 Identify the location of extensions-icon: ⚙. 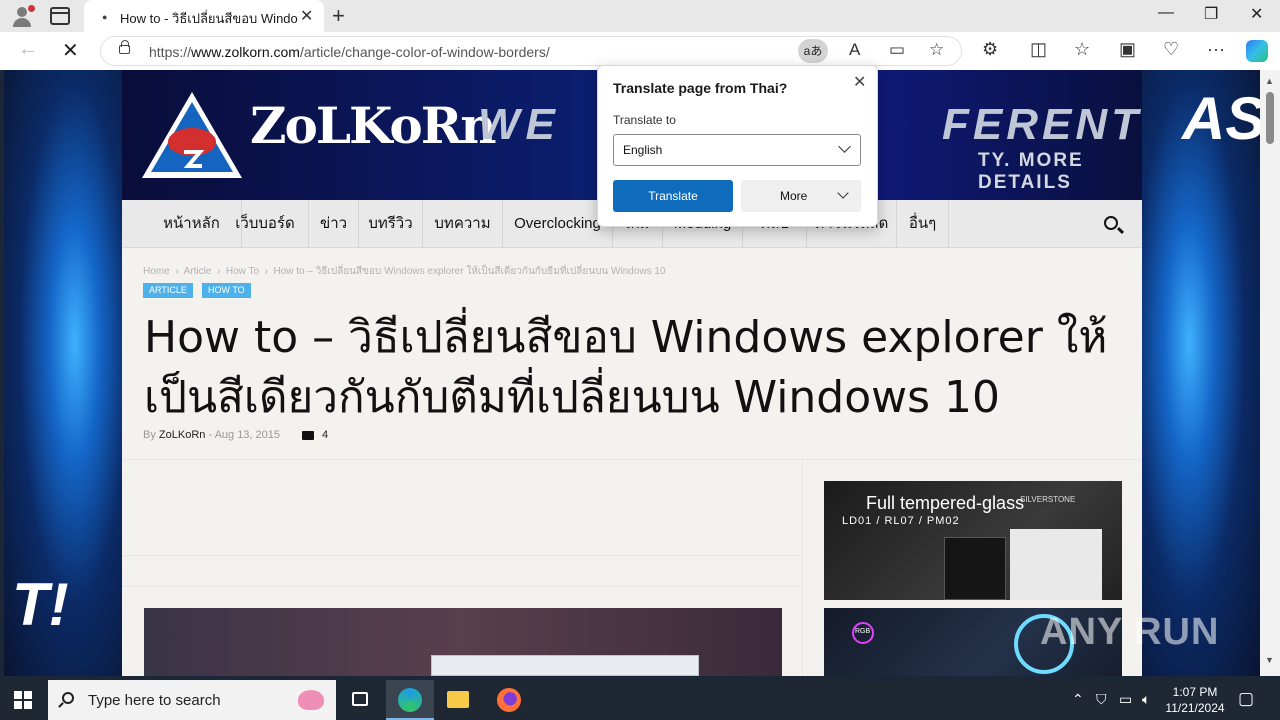
(990, 49).